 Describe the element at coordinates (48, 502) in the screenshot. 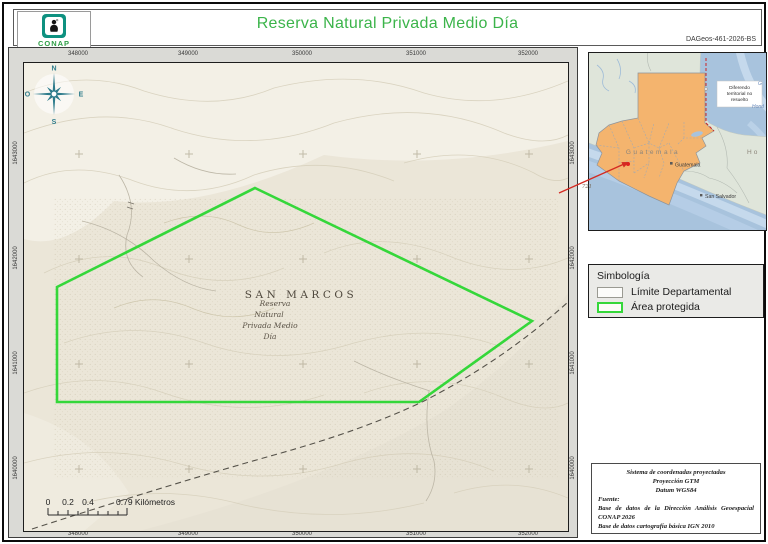

I see `scale-label-0: 0` at that location.